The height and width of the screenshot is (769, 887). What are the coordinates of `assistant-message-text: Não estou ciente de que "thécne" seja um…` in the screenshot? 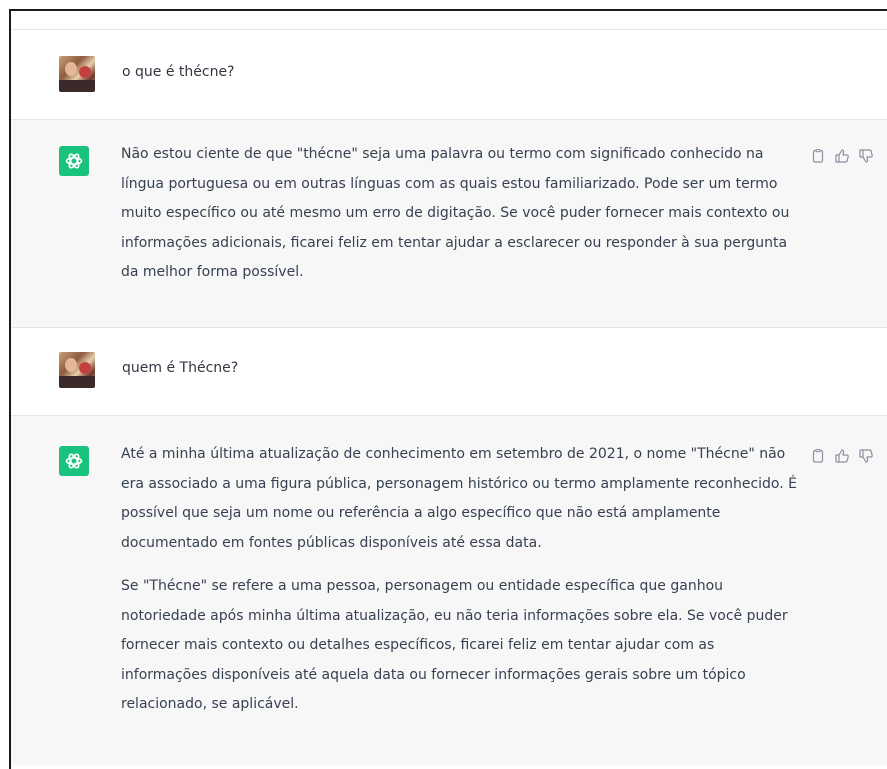 It's located at (461, 214).